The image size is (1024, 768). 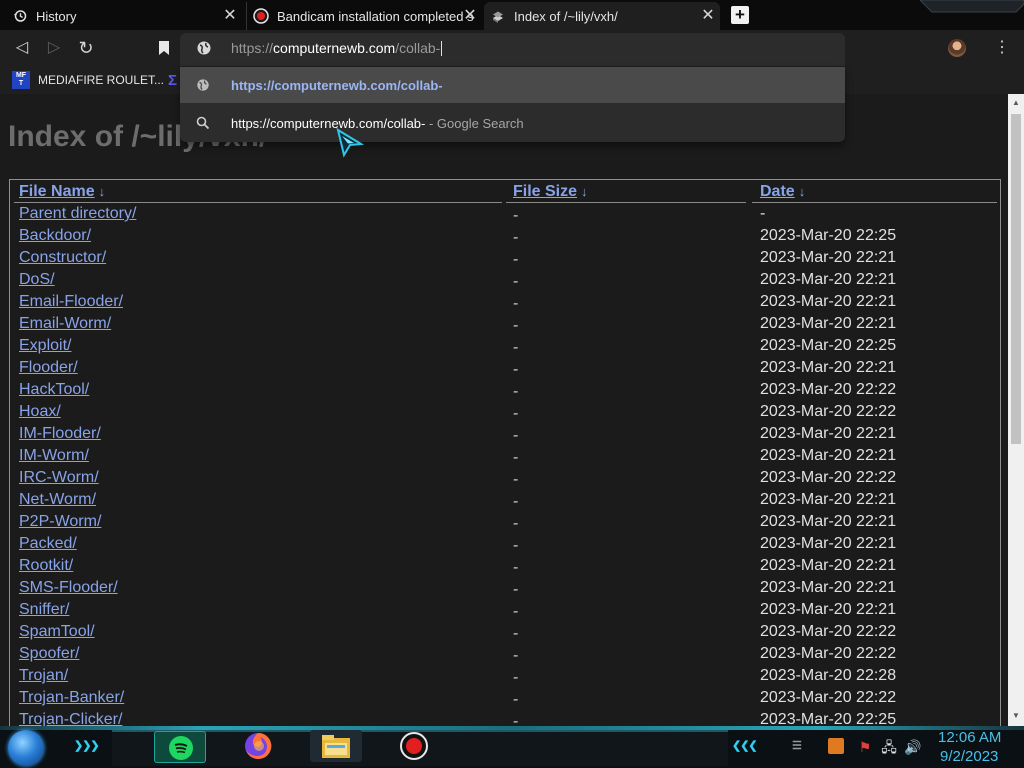 What do you see at coordinates (505, 567) in the screenshot?
I see `table-row: Rootkit/ - 2023-Mar-20 22:21` at bounding box center [505, 567].